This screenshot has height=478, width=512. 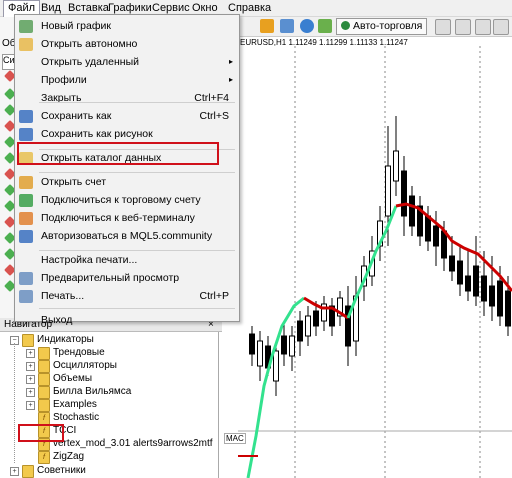 What do you see at coordinates (68, 456) in the screenshot?
I see `navigator-item: ZigZag` at bounding box center [68, 456].